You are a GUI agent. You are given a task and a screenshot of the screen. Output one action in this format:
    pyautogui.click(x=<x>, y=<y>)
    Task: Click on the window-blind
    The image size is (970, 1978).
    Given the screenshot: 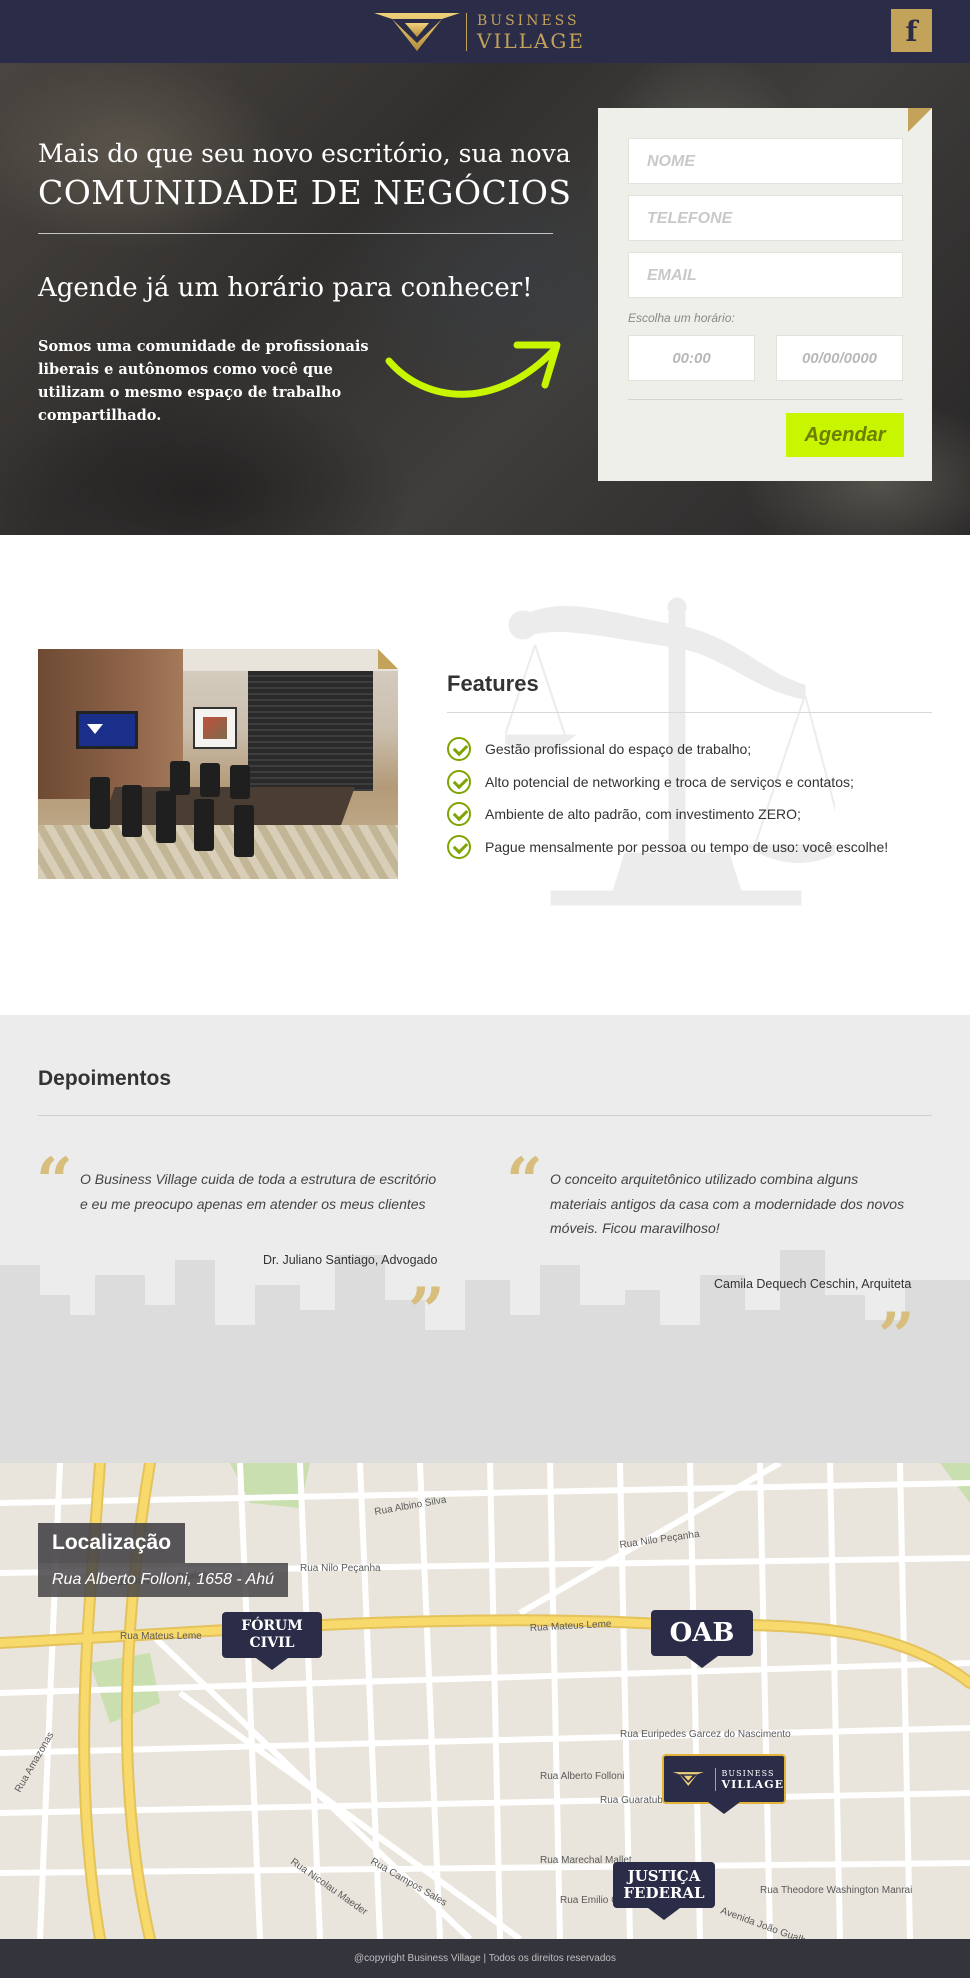 What is the action you would take?
    pyautogui.click(x=310, y=731)
    